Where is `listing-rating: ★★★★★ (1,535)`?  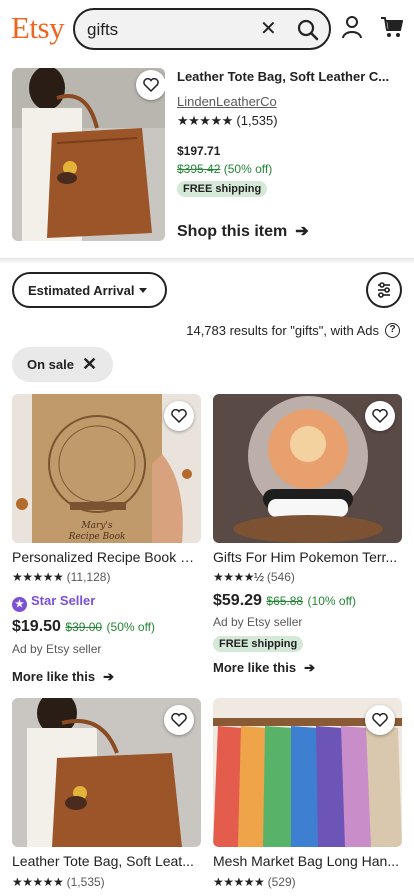 listing-rating: ★★★★★ (1,535) is located at coordinates (58, 882).